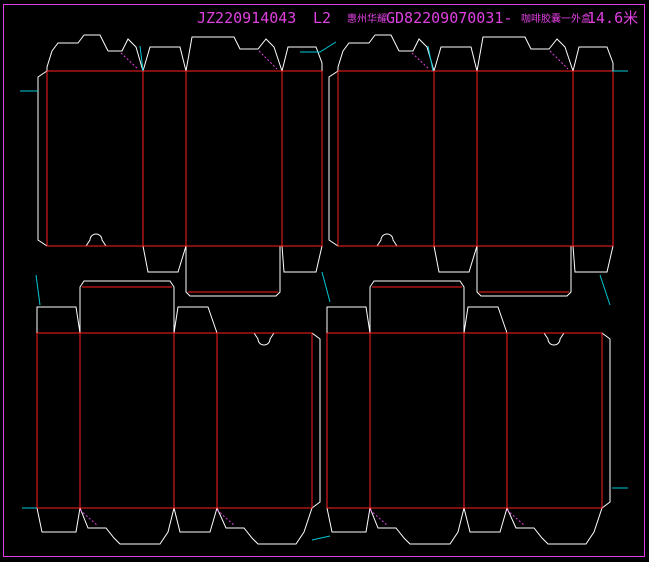 The width and height of the screenshot is (649, 562). What do you see at coordinates (246, 18) in the screenshot?
I see `job-code: JZ220914043` at bounding box center [246, 18].